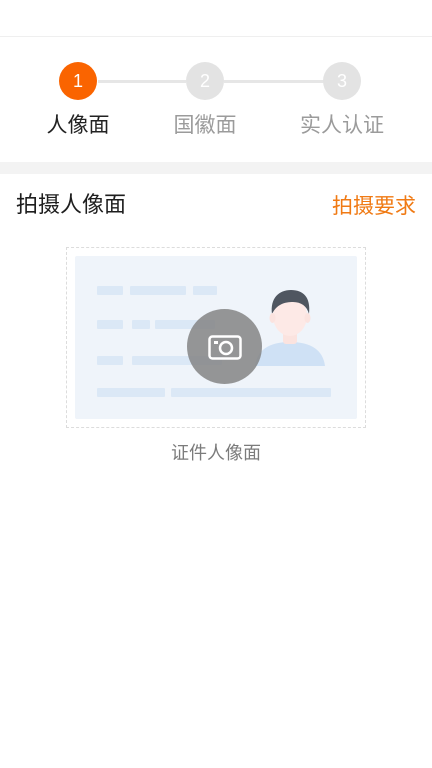 This screenshot has width=432, height=768. Describe the element at coordinates (205, 125) in the screenshot. I see `step-label: 国徽面` at that location.